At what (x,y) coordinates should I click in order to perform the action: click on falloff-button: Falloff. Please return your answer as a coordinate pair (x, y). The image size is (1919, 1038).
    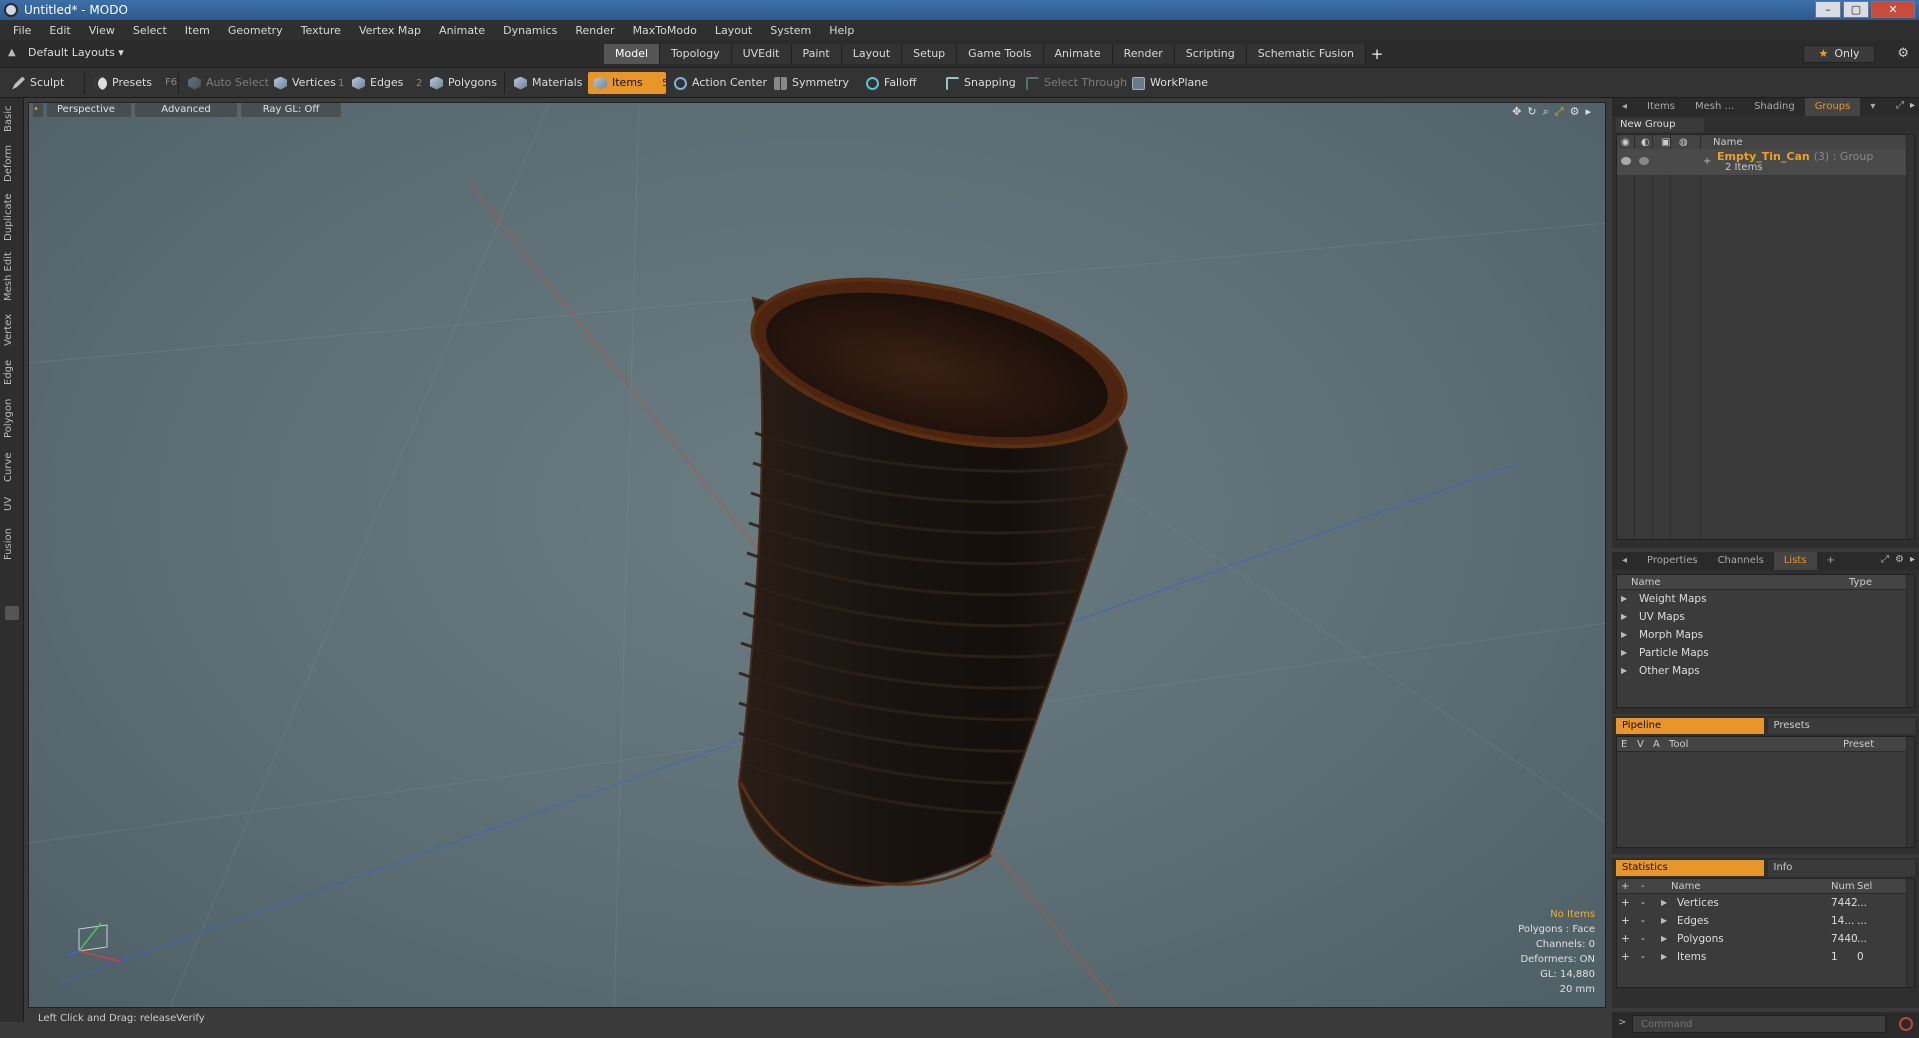
    Looking at the image, I should click on (891, 83).